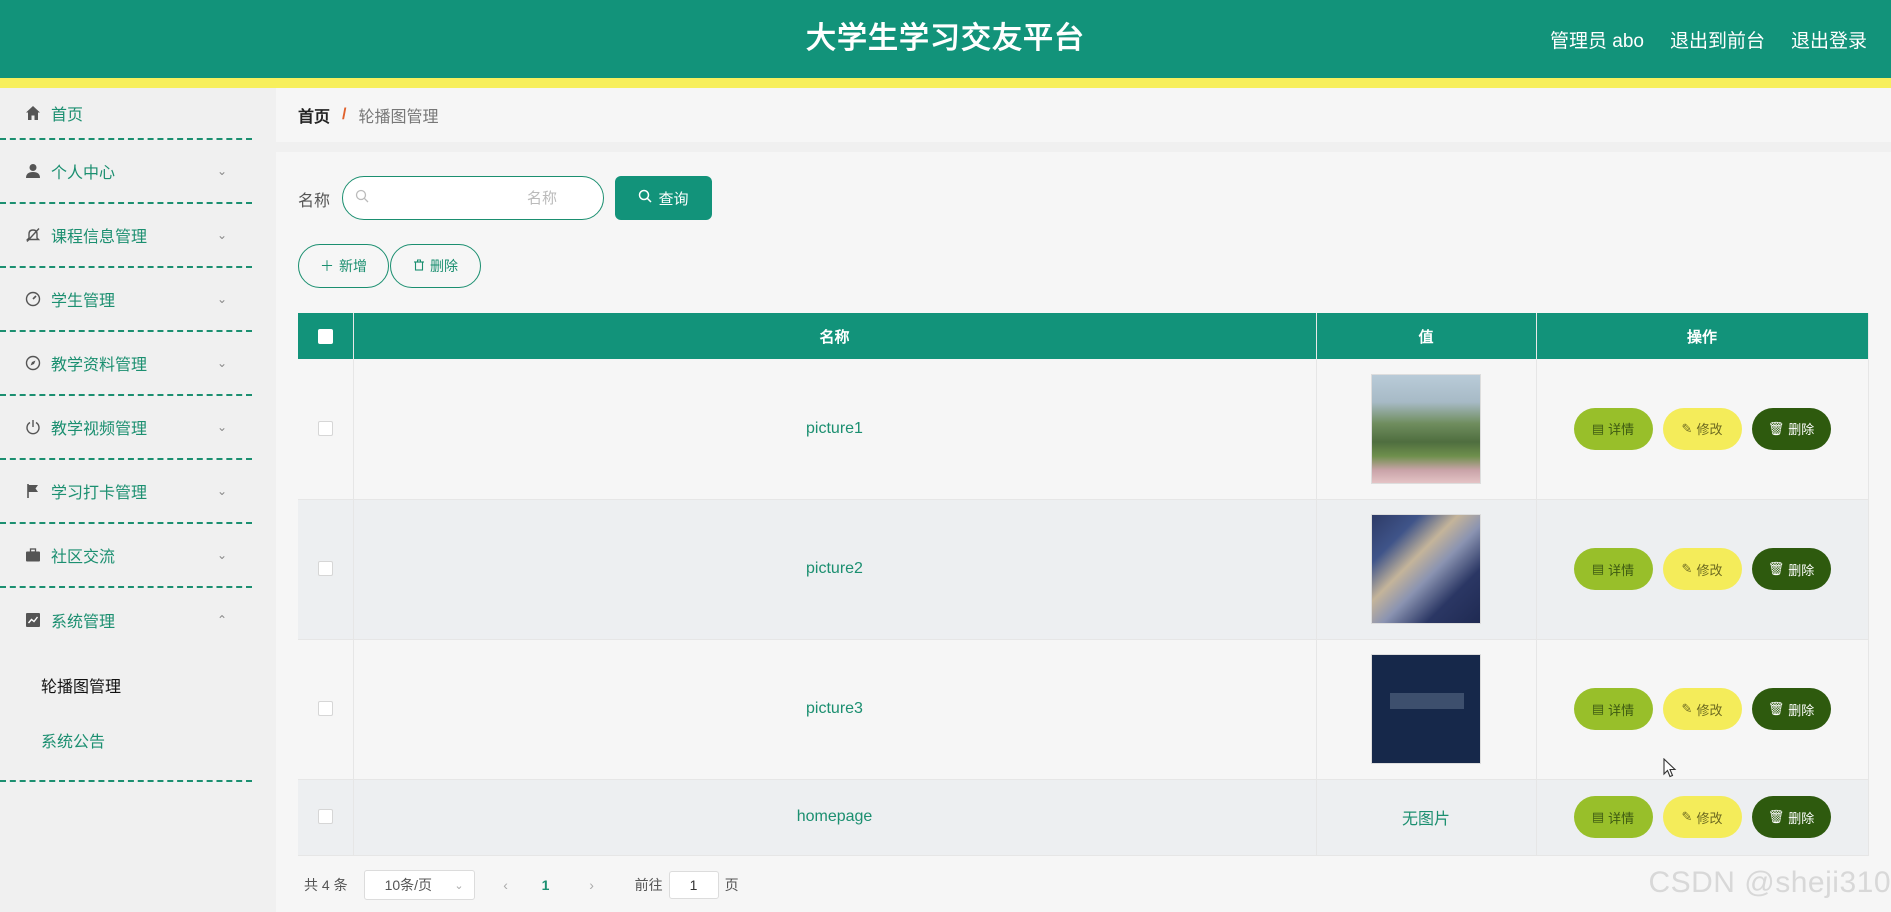 The image size is (1891, 912). I want to click on select-all-checkbox, so click(325, 337).